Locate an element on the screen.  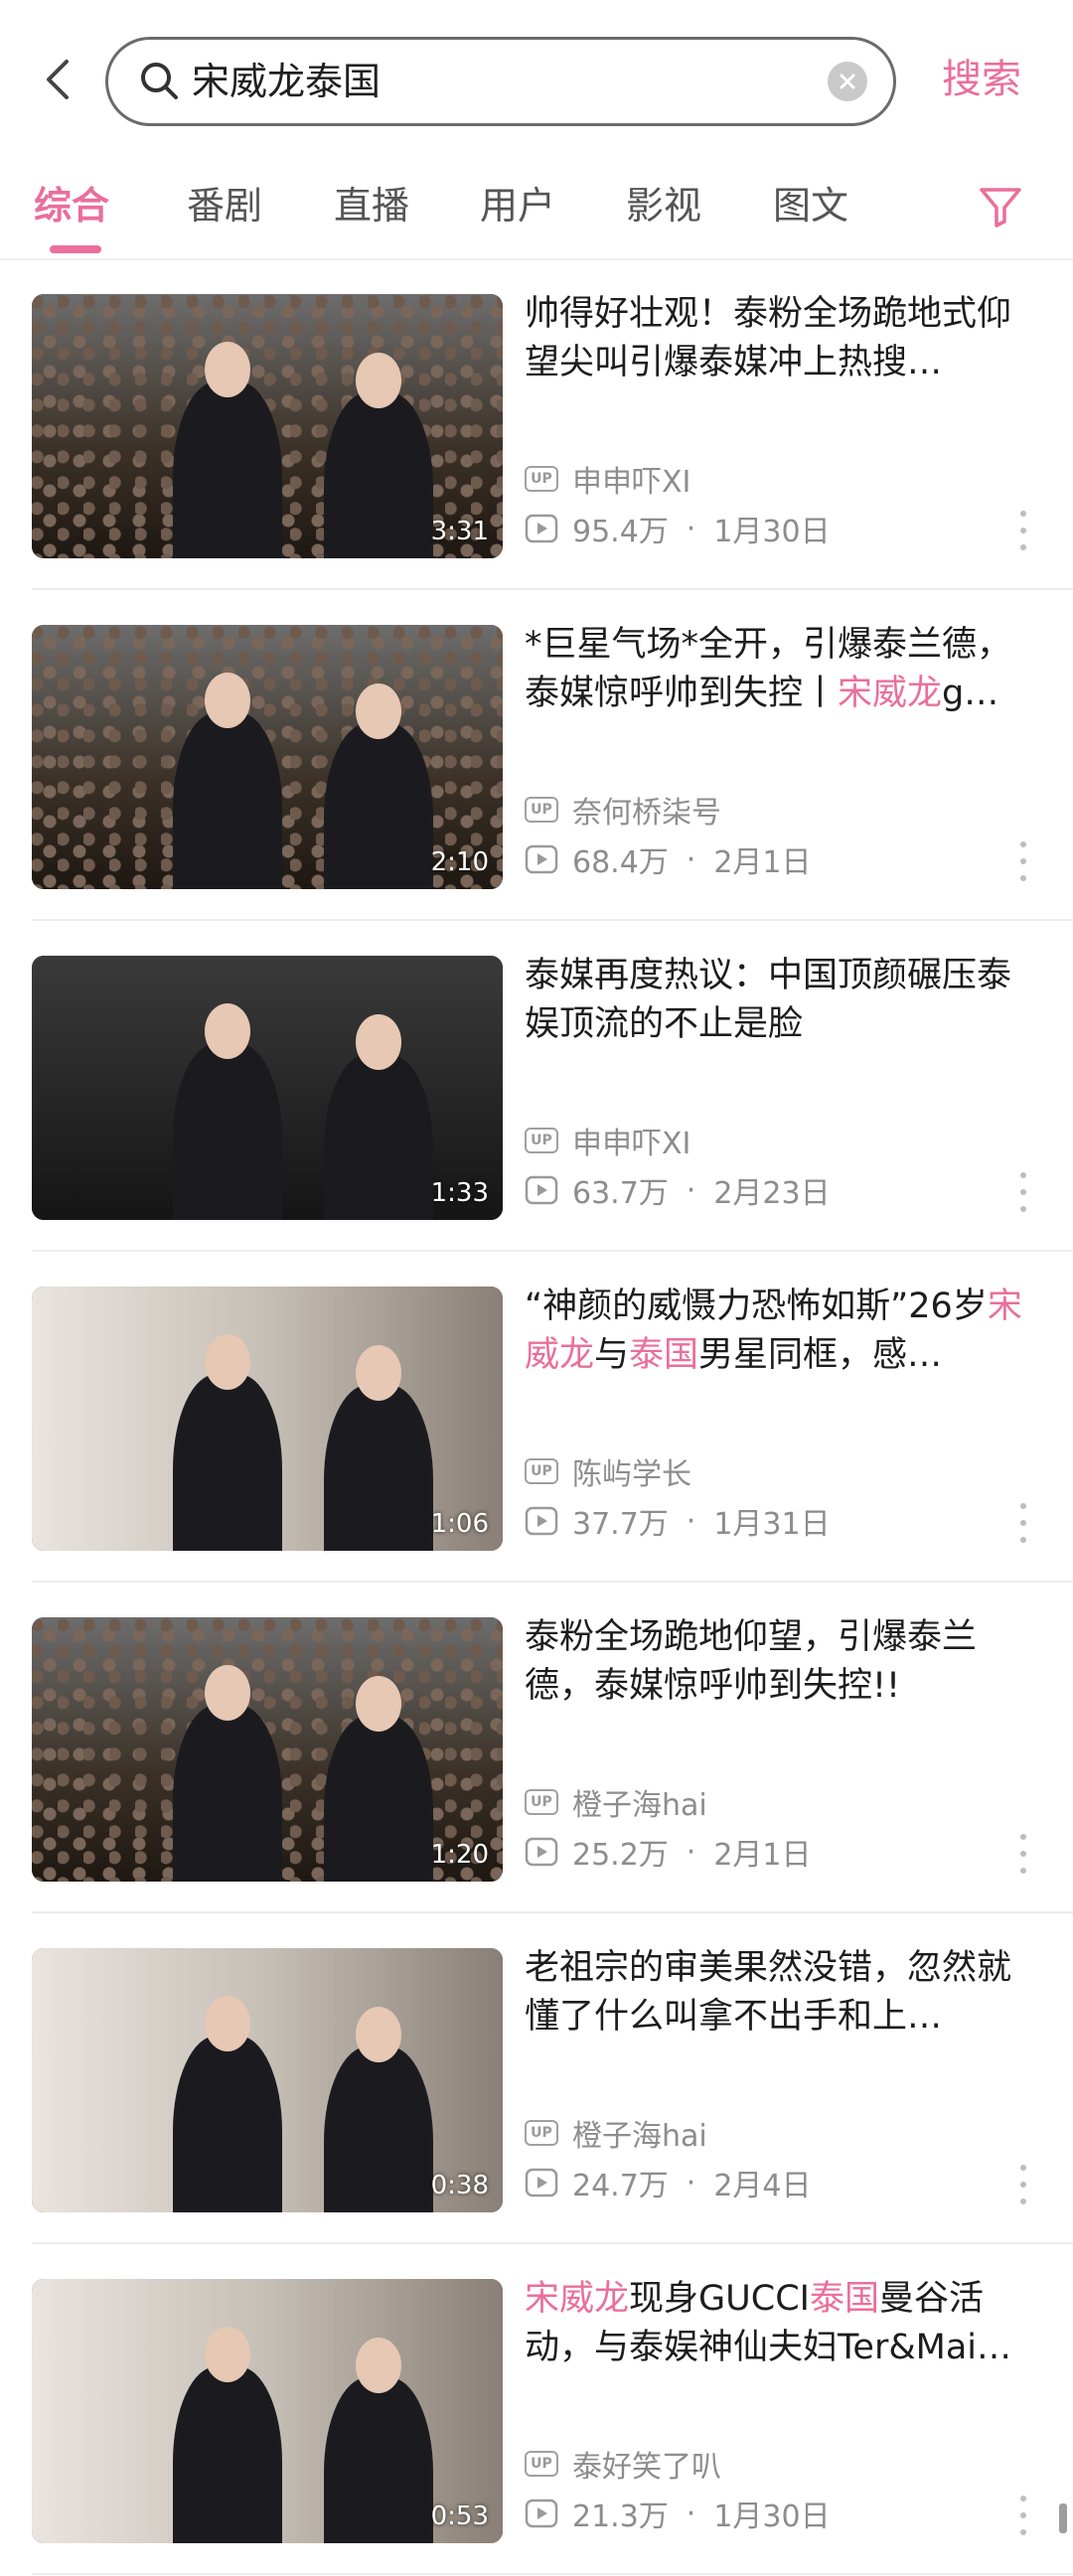
video-stats: 24.7万 · 2月4日 is located at coordinates (668, 2183).